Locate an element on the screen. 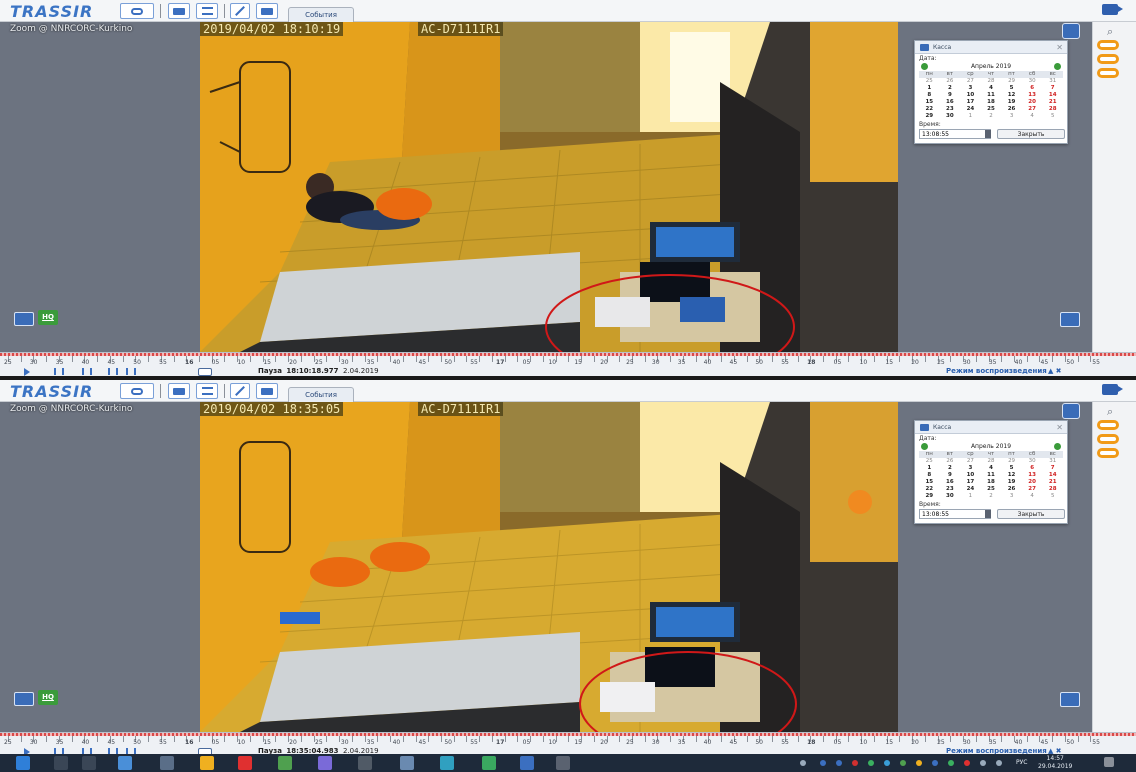 Image resolution: width=1136 pixels, height=772 pixels. calendar-day: 7 is located at coordinates (1052, 468).